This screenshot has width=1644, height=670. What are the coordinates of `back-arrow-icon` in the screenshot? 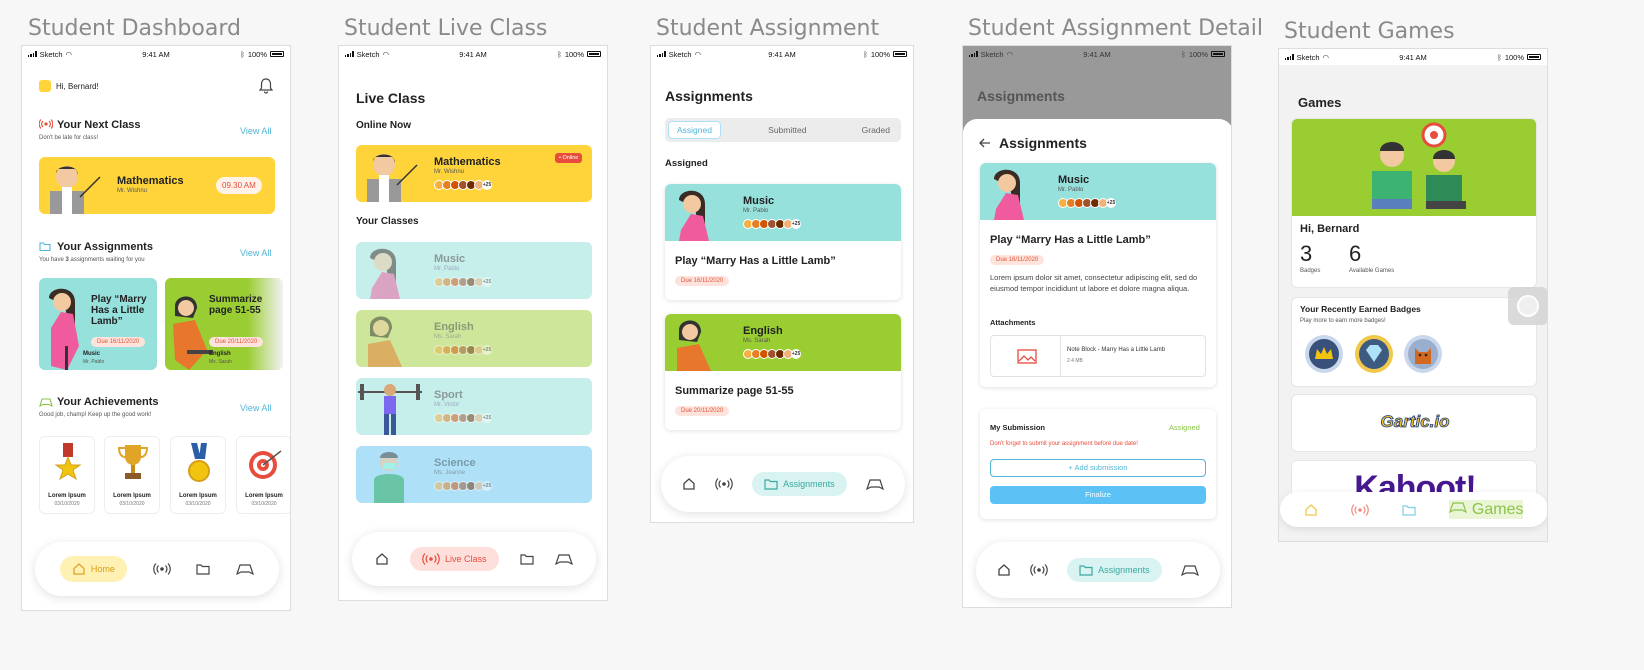 It's located at (985, 143).